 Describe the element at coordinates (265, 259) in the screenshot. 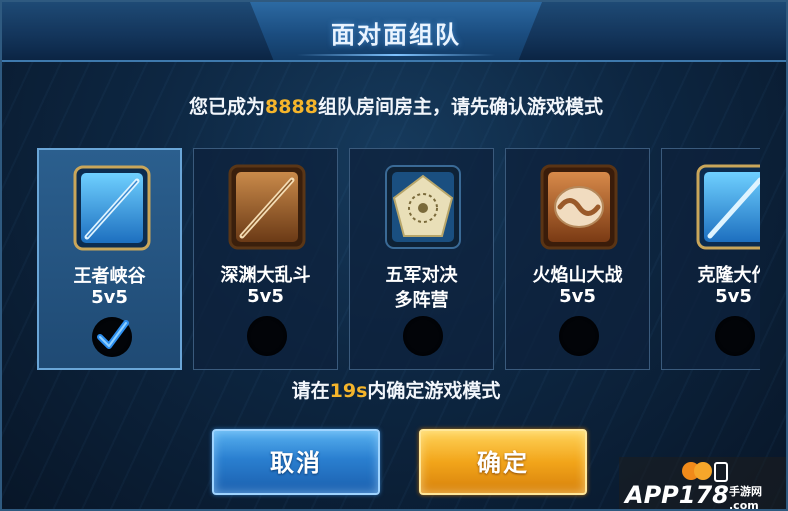

I see `mode-card-shenyuan: 深渊大乱斗 5v5` at that location.